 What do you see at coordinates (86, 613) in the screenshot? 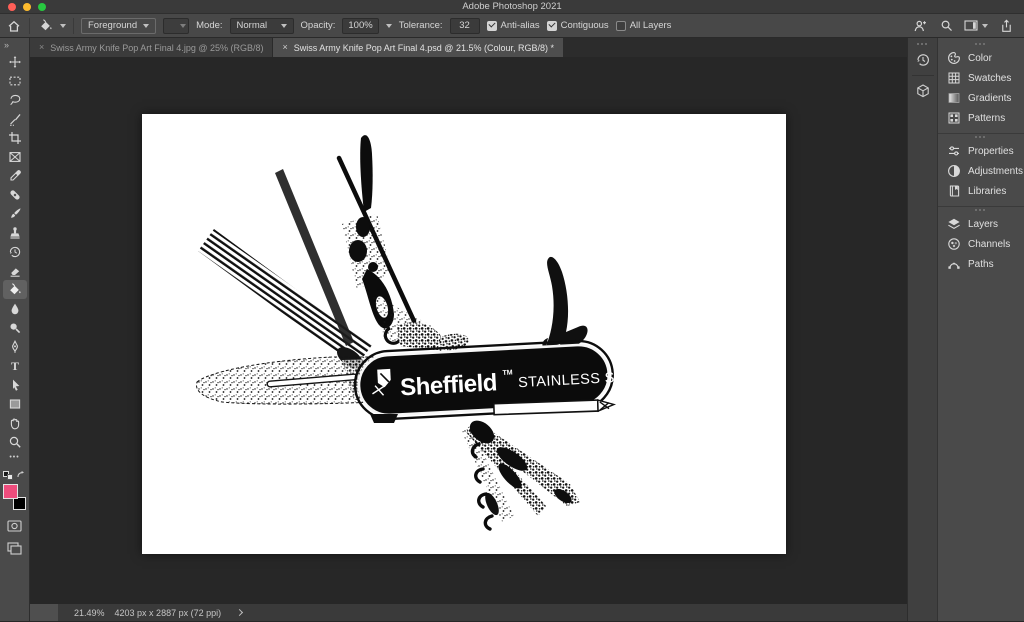
I see `zoom-level: 21.49%` at bounding box center [86, 613].